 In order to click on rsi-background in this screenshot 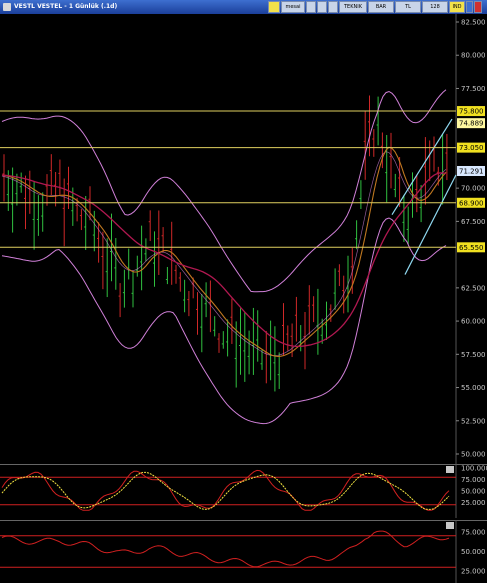, I will do `click(243, 551)`.